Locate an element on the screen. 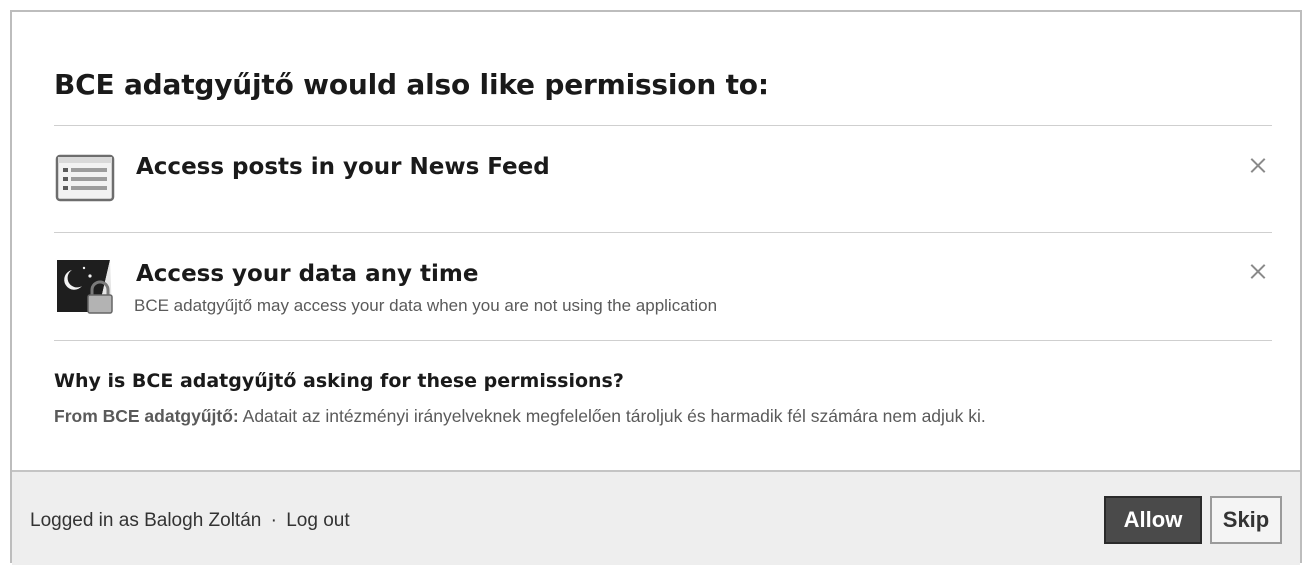  permission-item-news-feed: Access posts in your News Feed is located at coordinates (663, 182).